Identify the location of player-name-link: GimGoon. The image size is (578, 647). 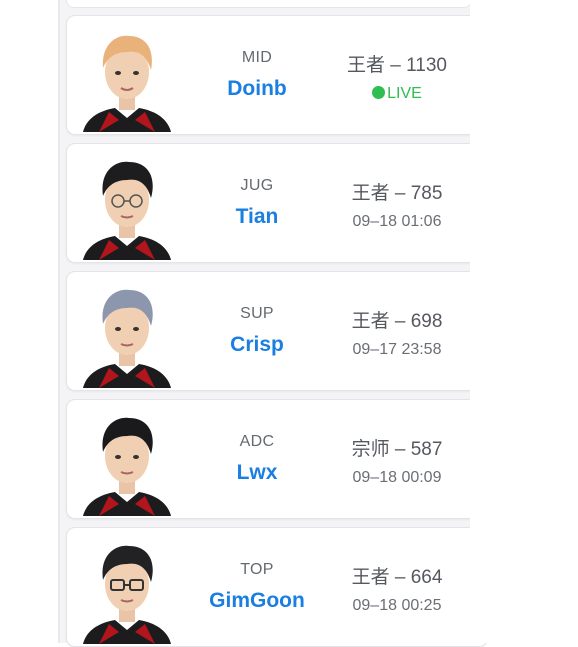
(257, 601).